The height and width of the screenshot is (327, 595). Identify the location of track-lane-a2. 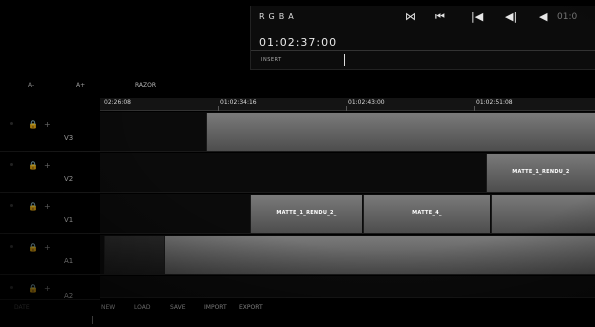
(347, 287).